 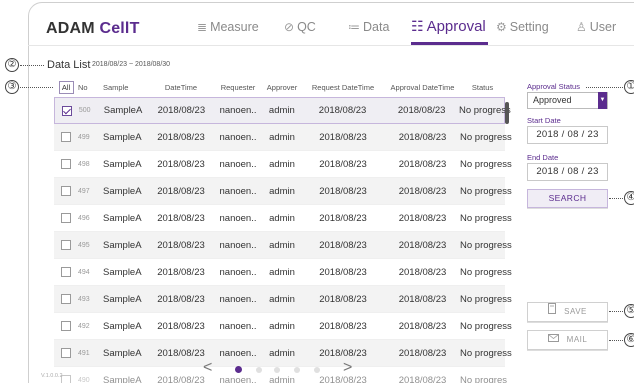 I want to click on nav-measure: ≣ Measure, so click(x=228, y=27).